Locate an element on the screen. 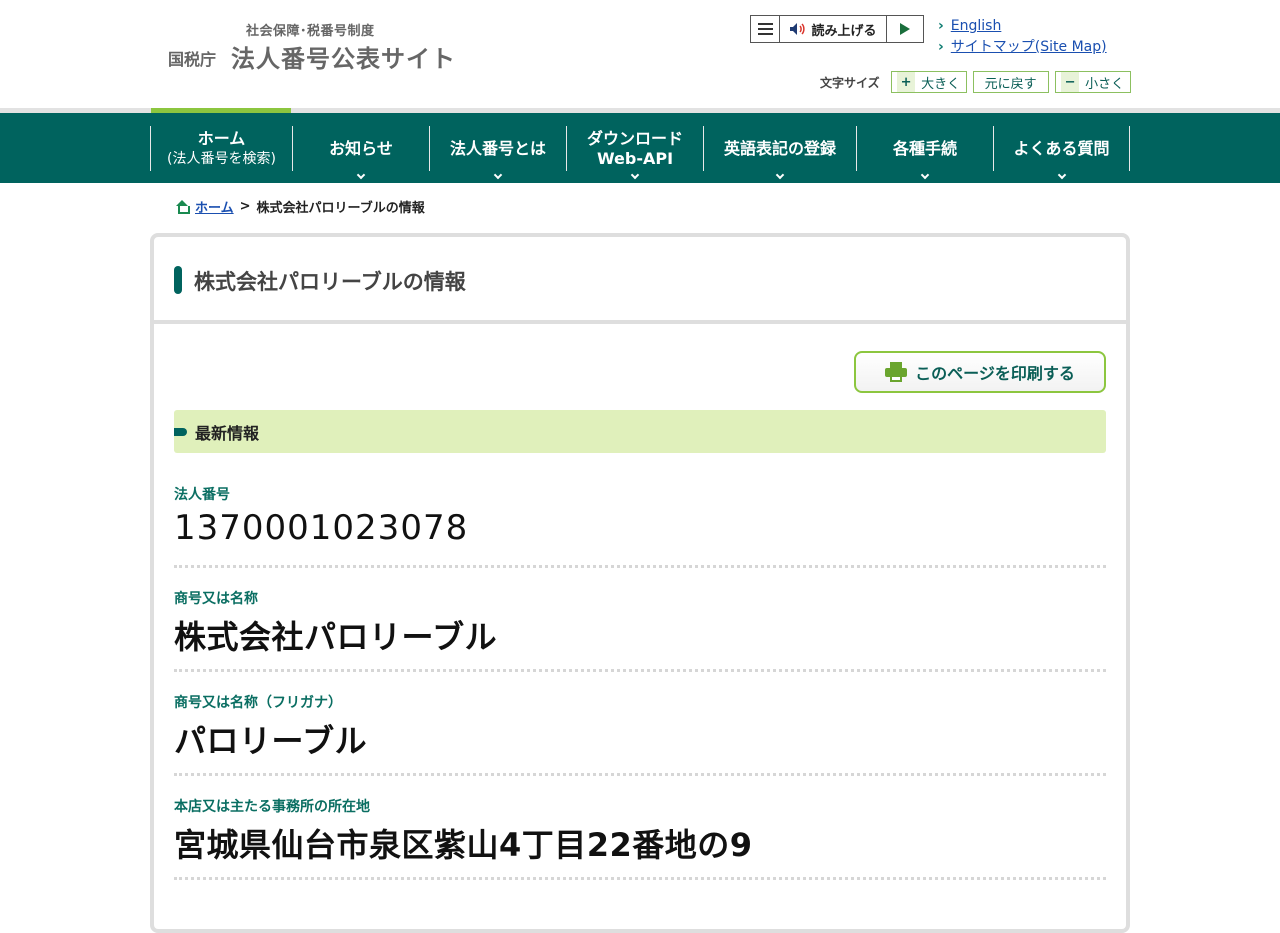  print-label: このページを印刷する is located at coordinates (995, 373).